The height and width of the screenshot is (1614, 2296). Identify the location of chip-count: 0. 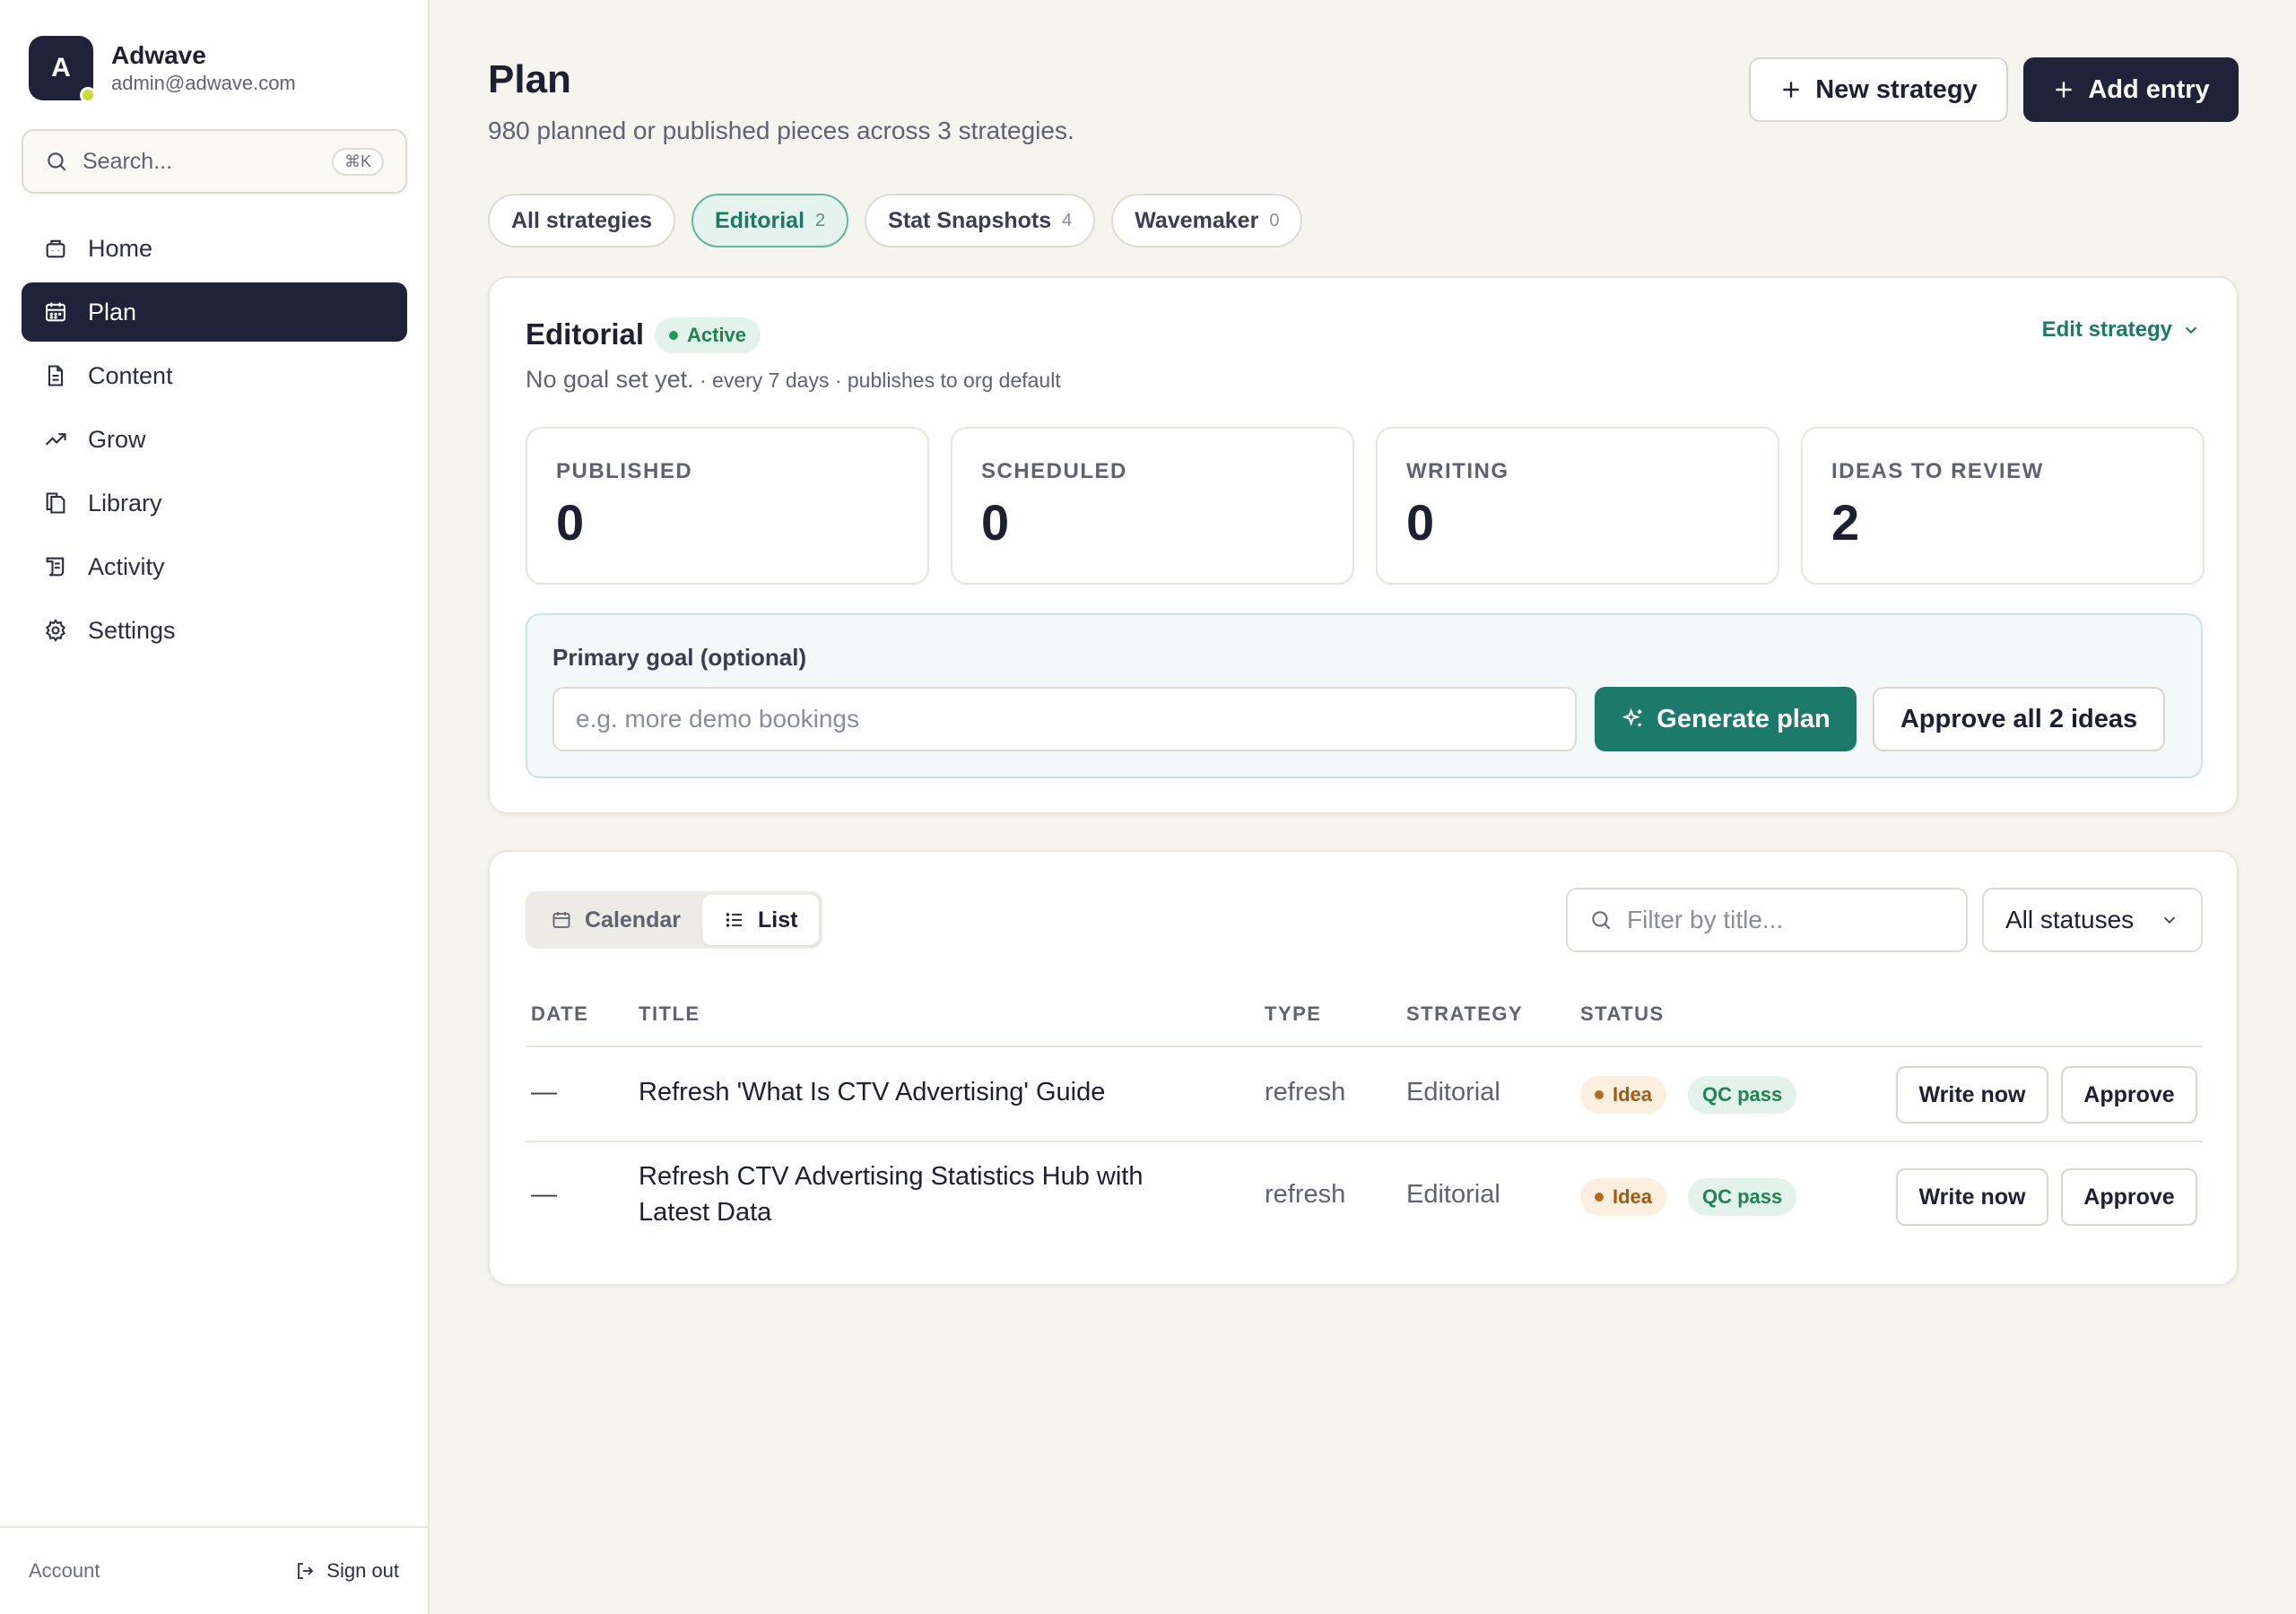
(1274, 220).